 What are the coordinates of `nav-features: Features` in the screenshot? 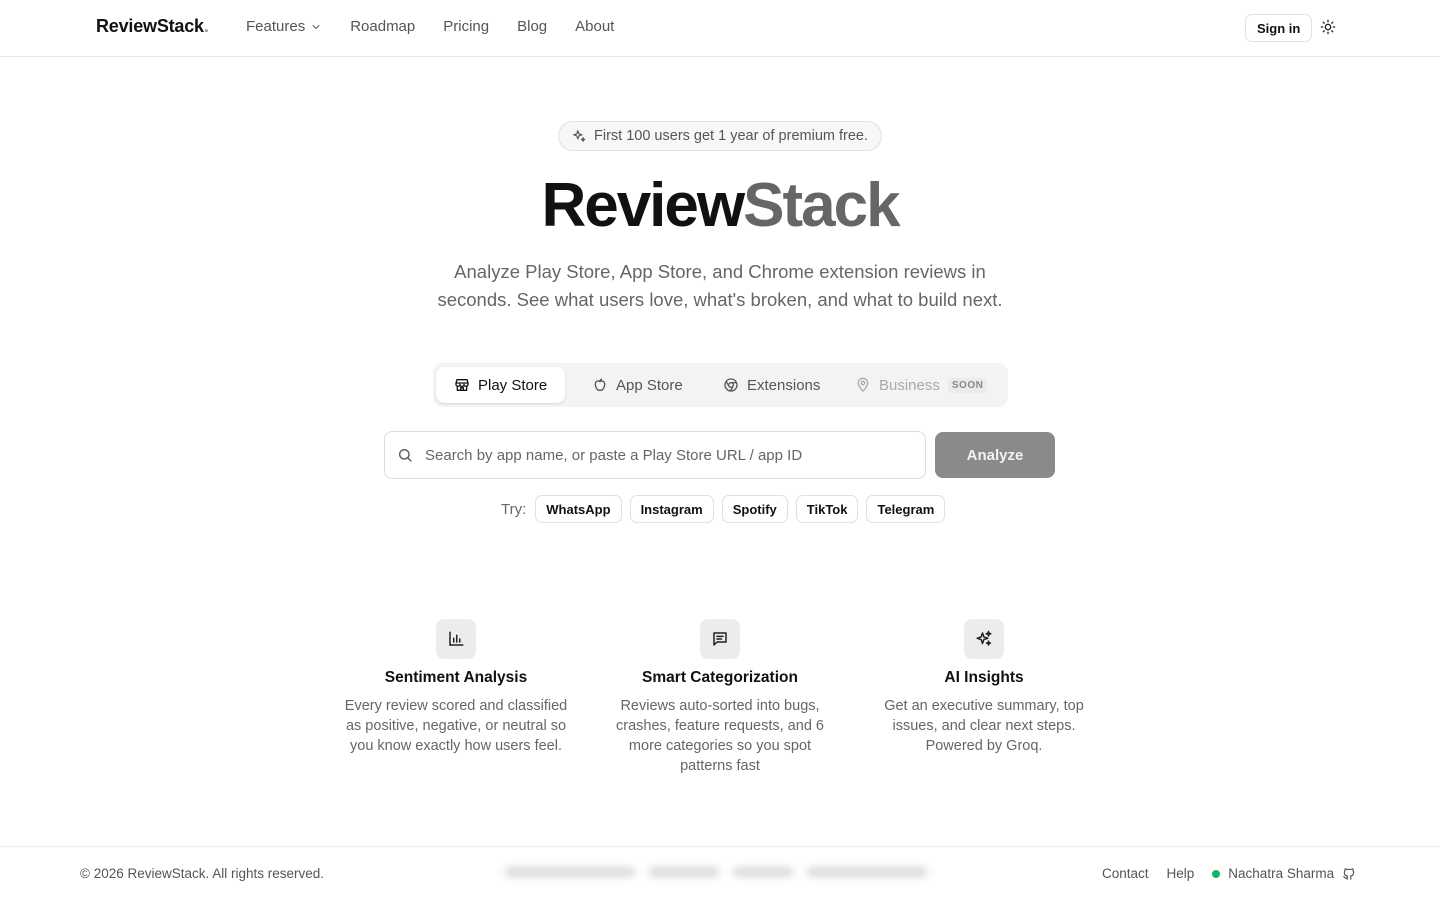 It's located at (284, 26).